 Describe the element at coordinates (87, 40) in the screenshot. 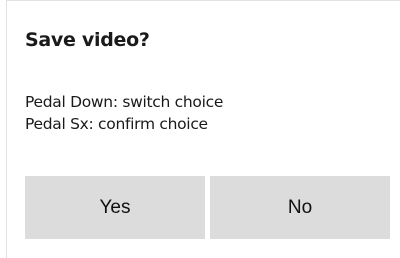

I see `dialog-title: Save video?` at that location.